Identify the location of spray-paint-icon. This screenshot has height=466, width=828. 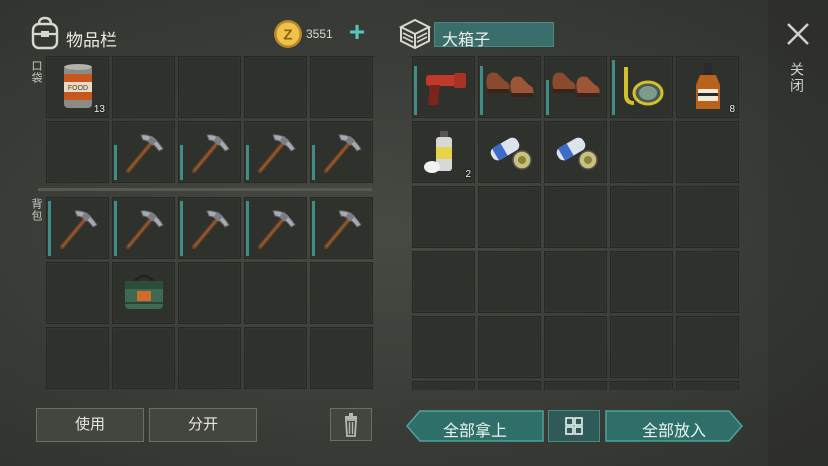
(437, 152).